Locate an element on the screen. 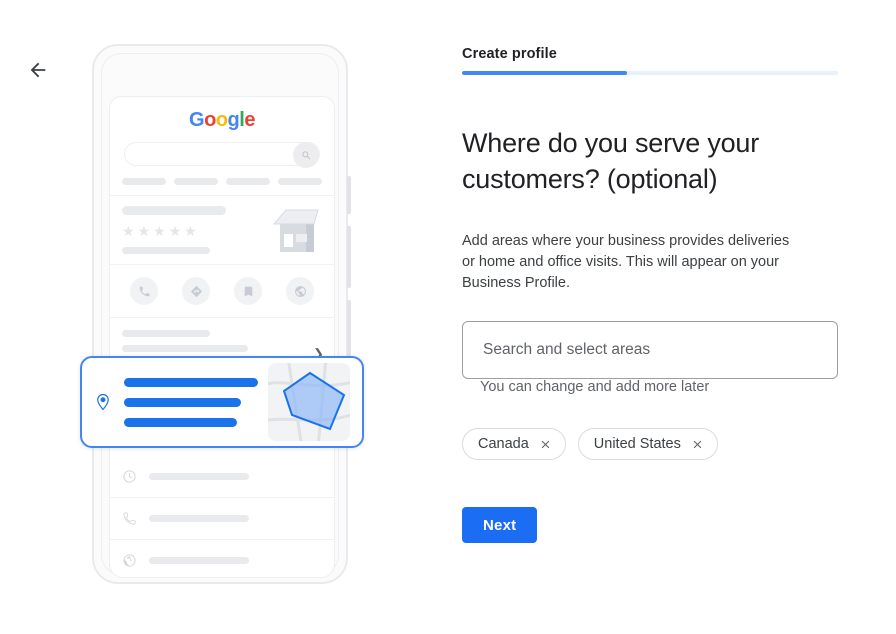 Image resolution: width=896 pixels, height=634 pixels. wizard-progress-bar is located at coordinates (650, 73).